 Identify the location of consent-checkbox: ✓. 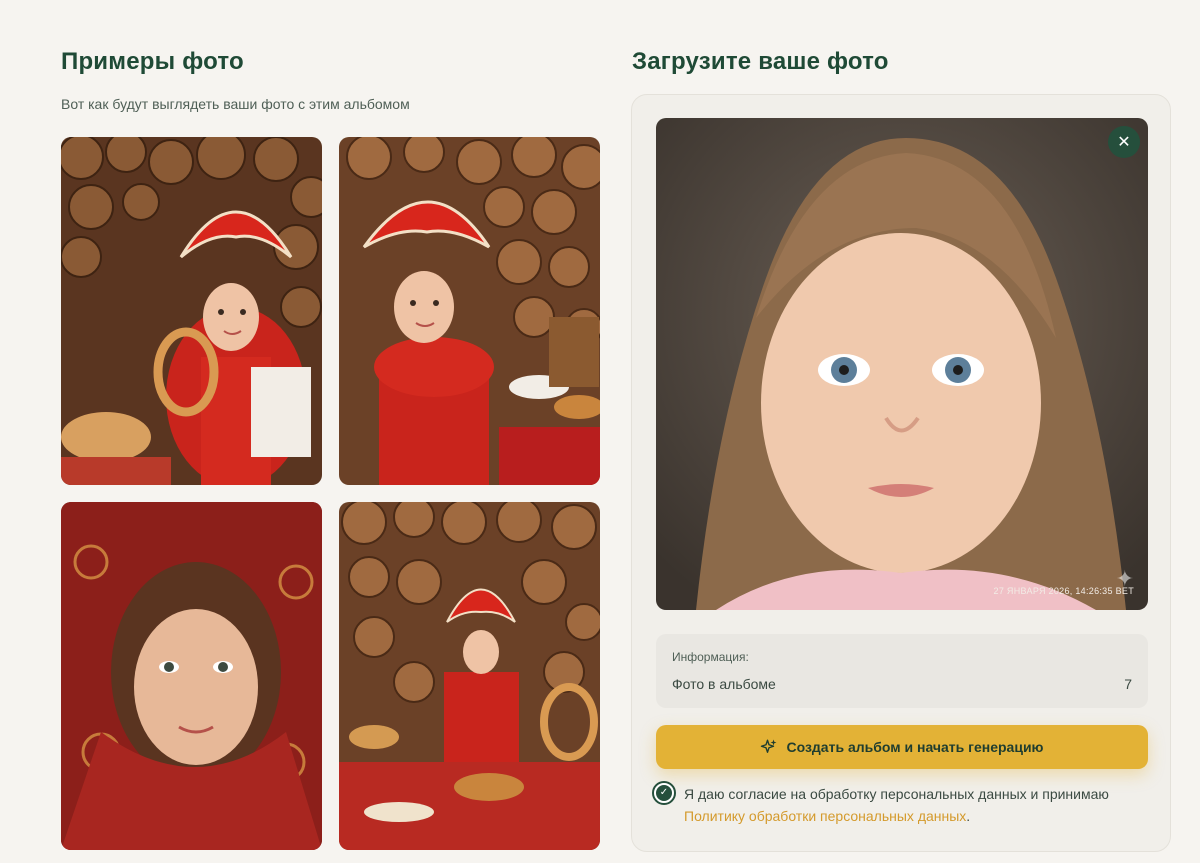
(664, 793).